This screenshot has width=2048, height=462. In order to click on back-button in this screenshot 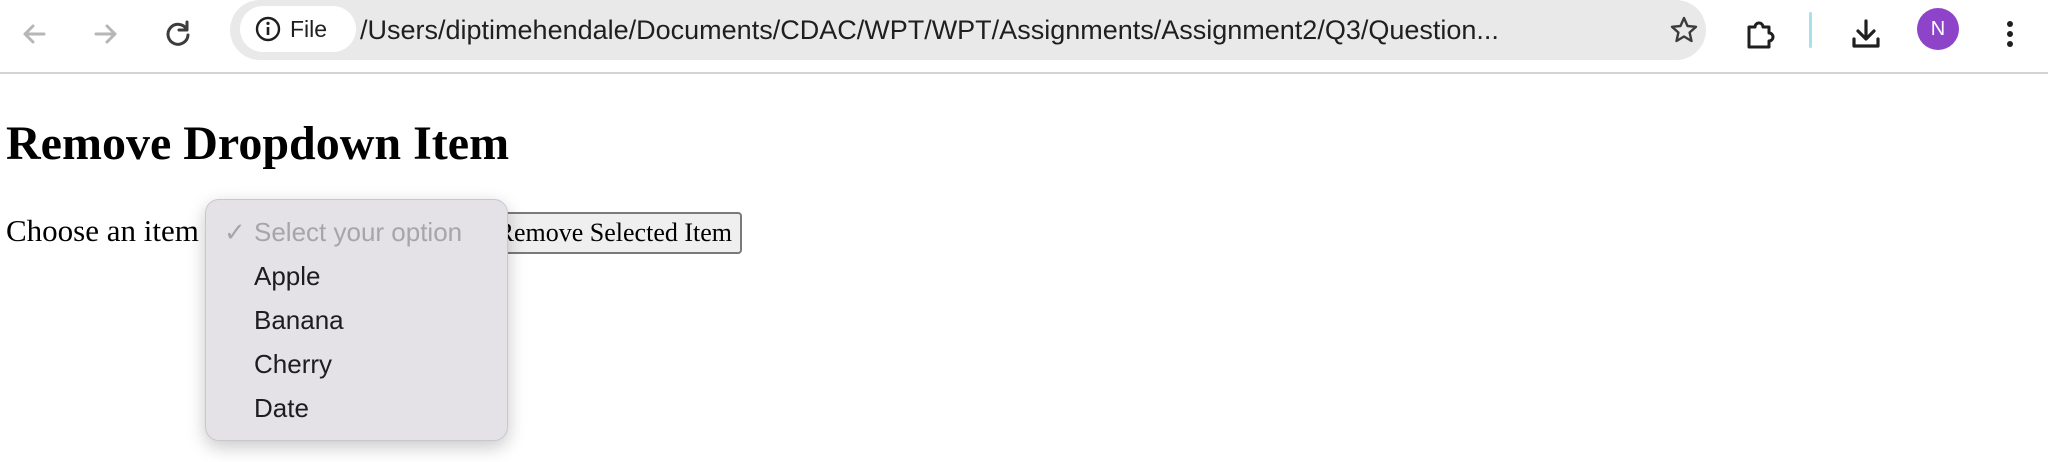, I will do `click(34, 34)`.